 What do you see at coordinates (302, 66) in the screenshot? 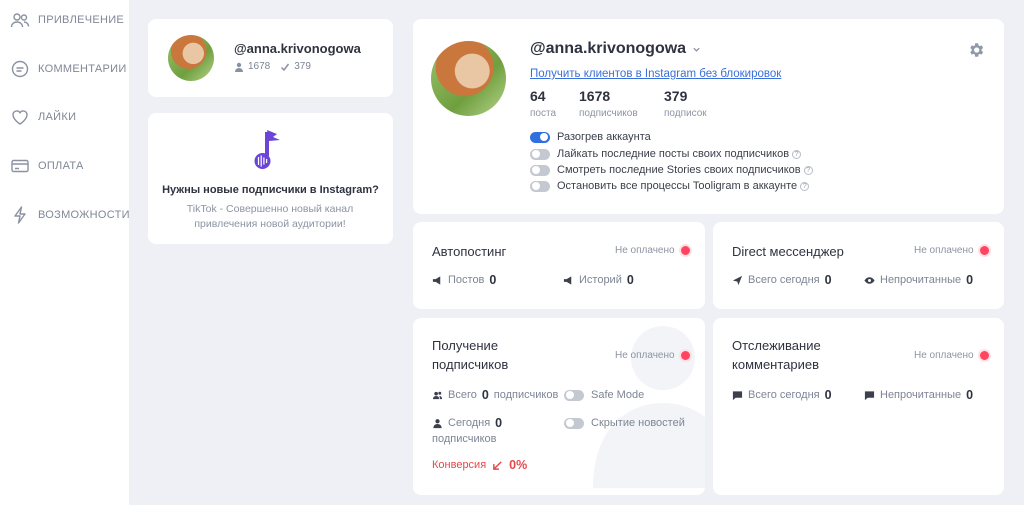
I see `following-count: 379` at bounding box center [302, 66].